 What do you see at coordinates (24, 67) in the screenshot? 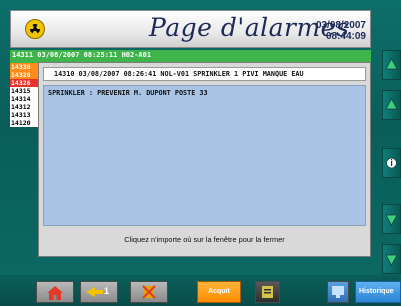
I see `event-id: 14330` at bounding box center [24, 67].